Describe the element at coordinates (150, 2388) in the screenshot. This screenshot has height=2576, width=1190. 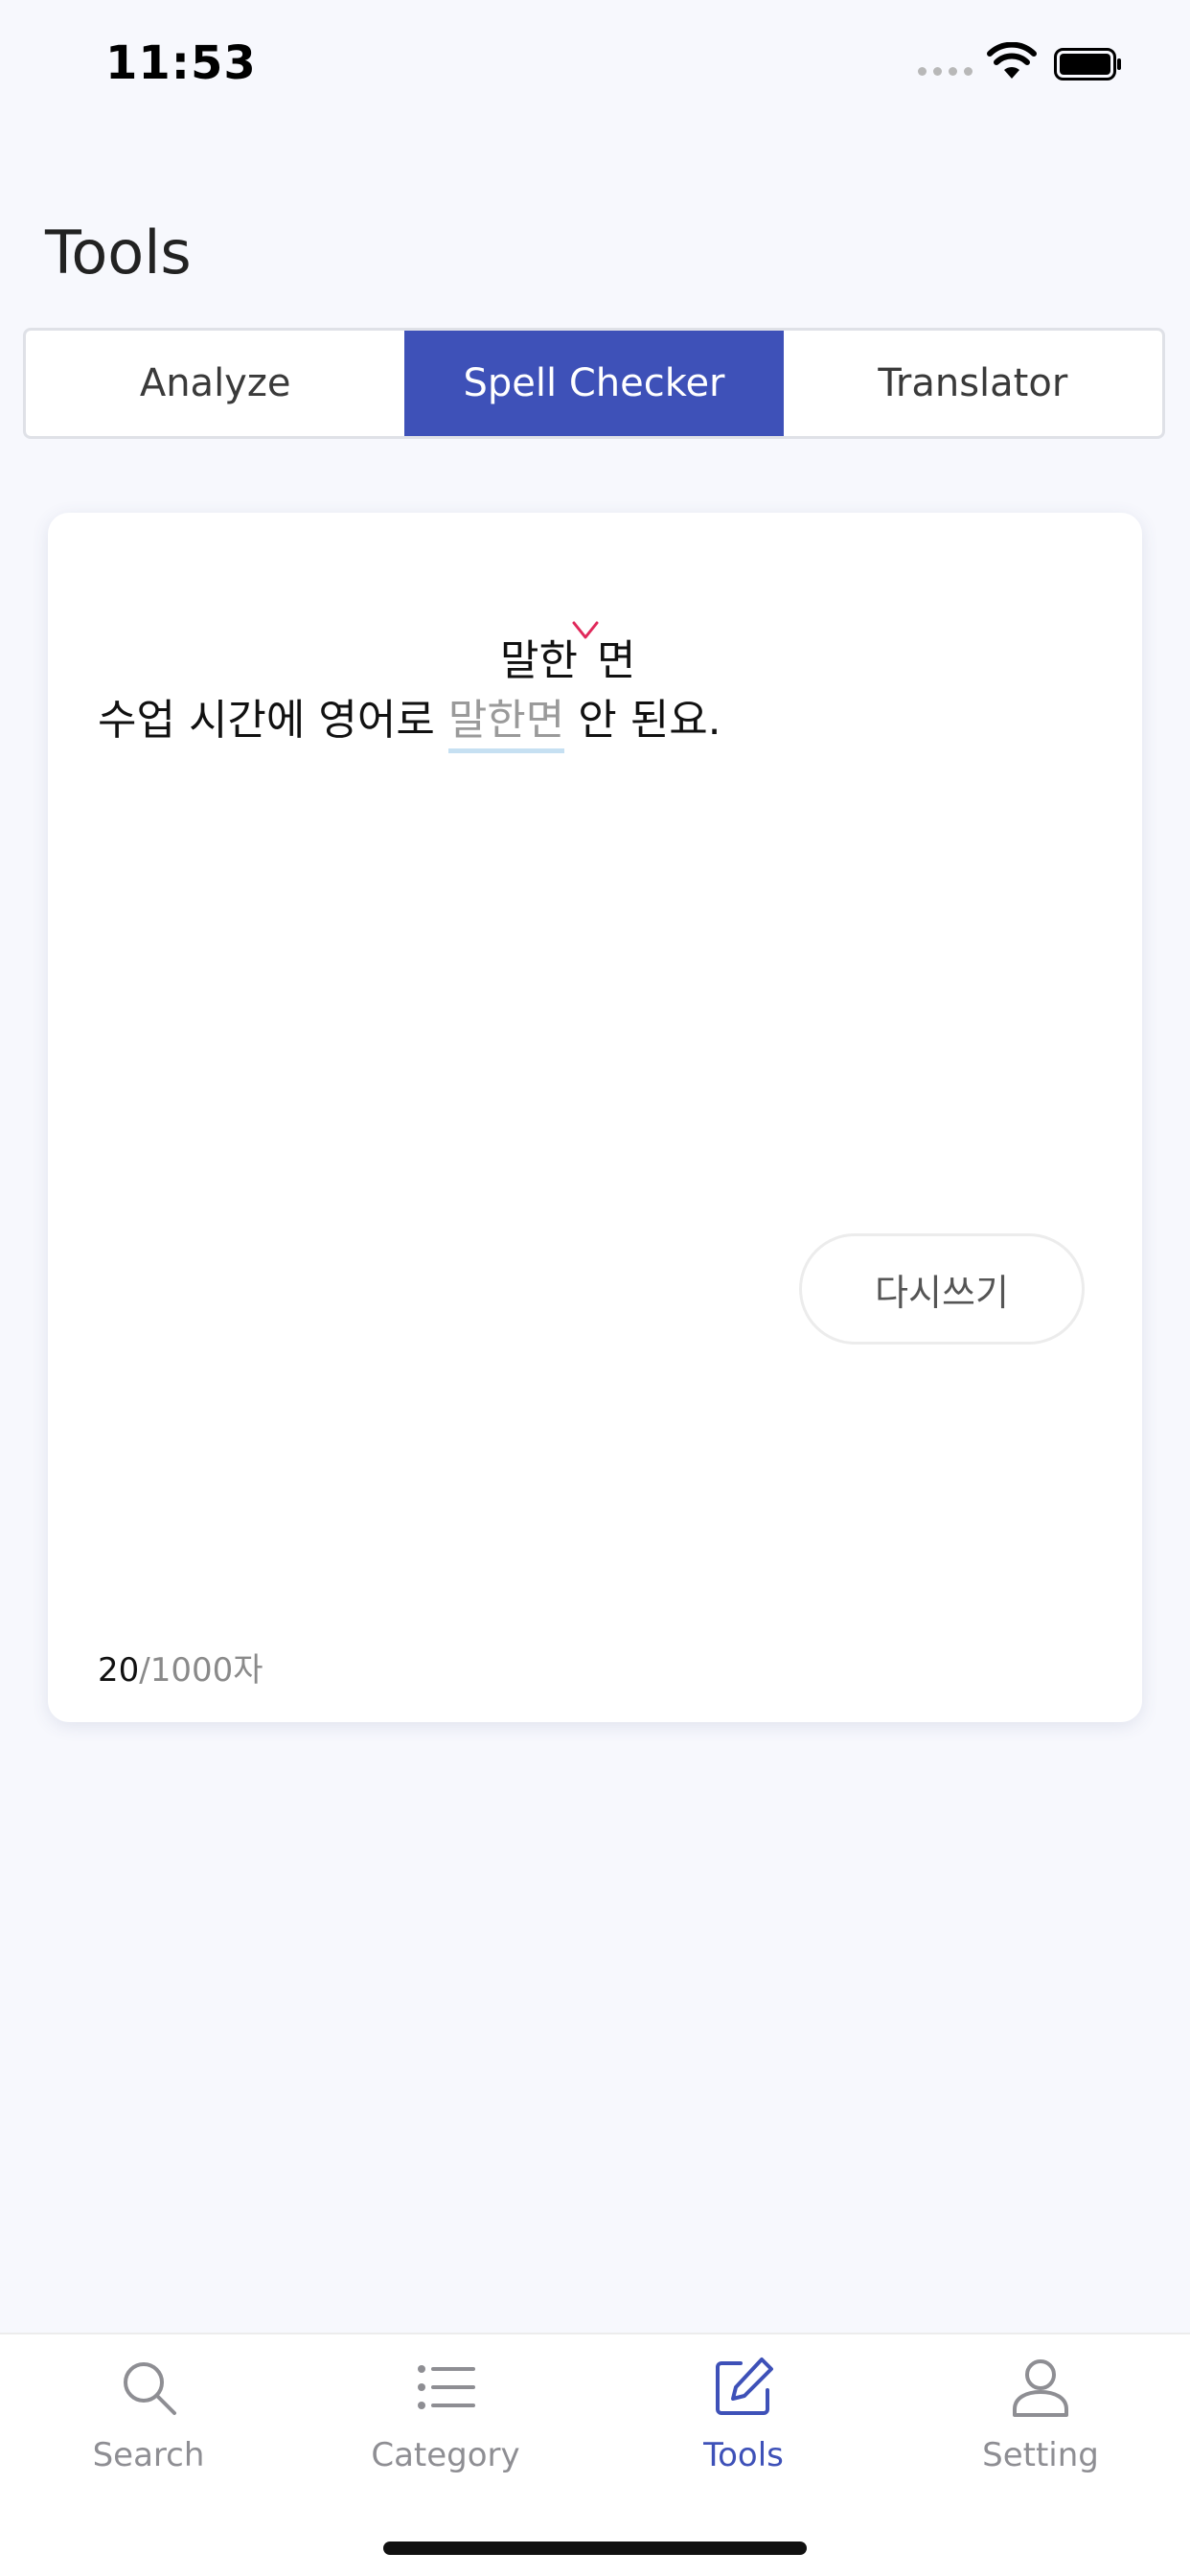
I see `search-icon` at that location.